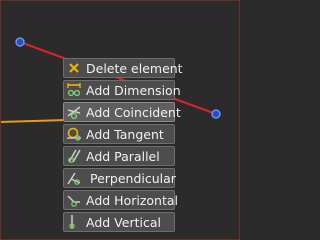  I want to click on horizontal-icon, so click(74, 200).